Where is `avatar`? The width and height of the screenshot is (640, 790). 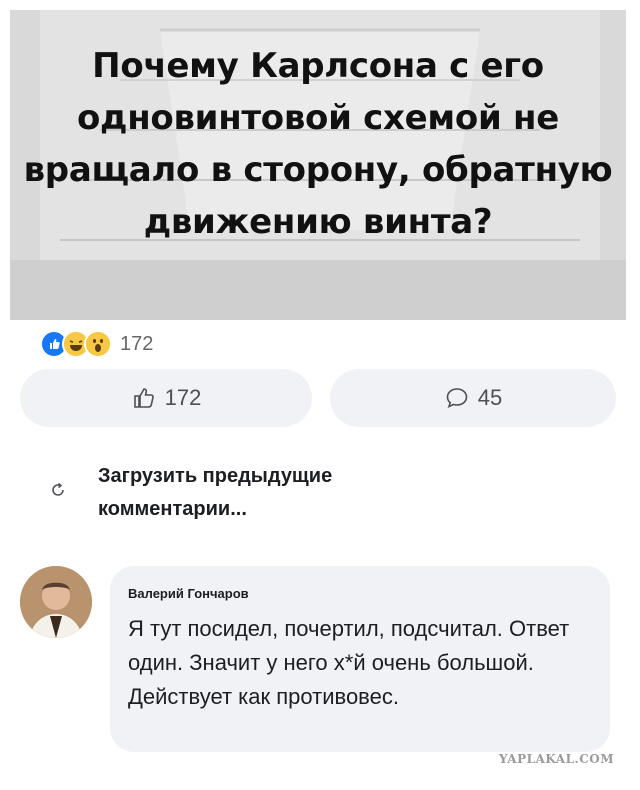 avatar is located at coordinates (56, 602).